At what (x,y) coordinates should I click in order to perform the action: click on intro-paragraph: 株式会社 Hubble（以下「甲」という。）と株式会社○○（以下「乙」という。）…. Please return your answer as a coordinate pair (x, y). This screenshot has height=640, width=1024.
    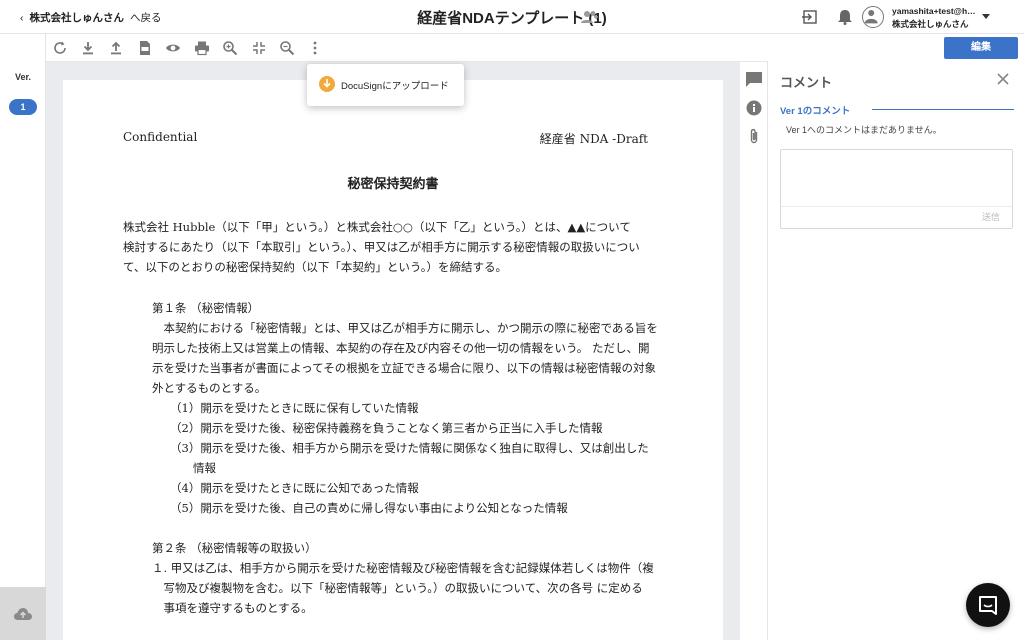
    Looking at the image, I should click on (381, 247).